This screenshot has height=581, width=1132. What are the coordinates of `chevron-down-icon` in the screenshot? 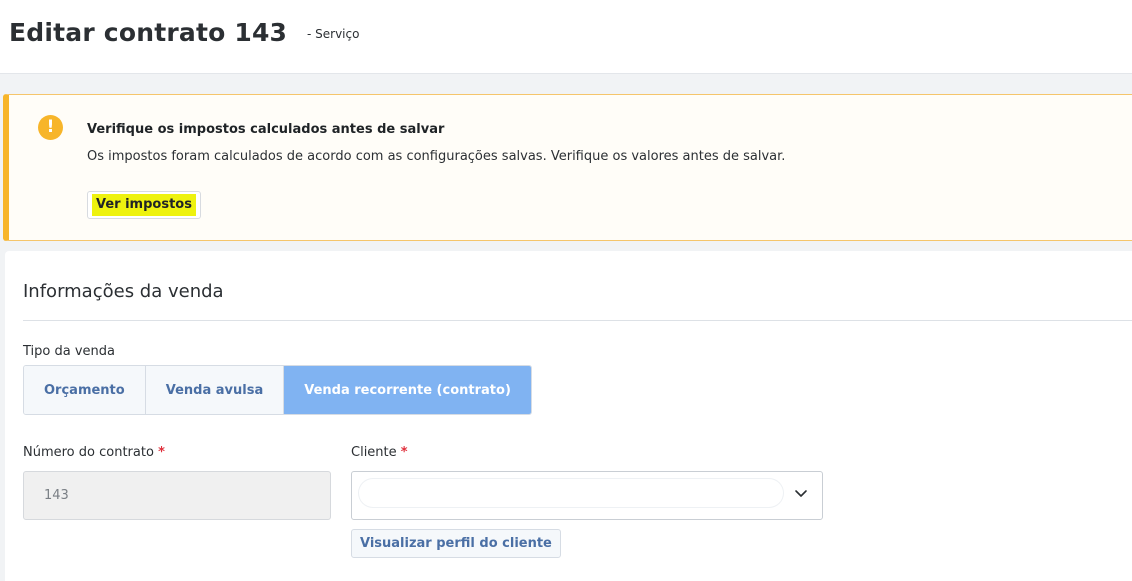 It's located at (801, 493).